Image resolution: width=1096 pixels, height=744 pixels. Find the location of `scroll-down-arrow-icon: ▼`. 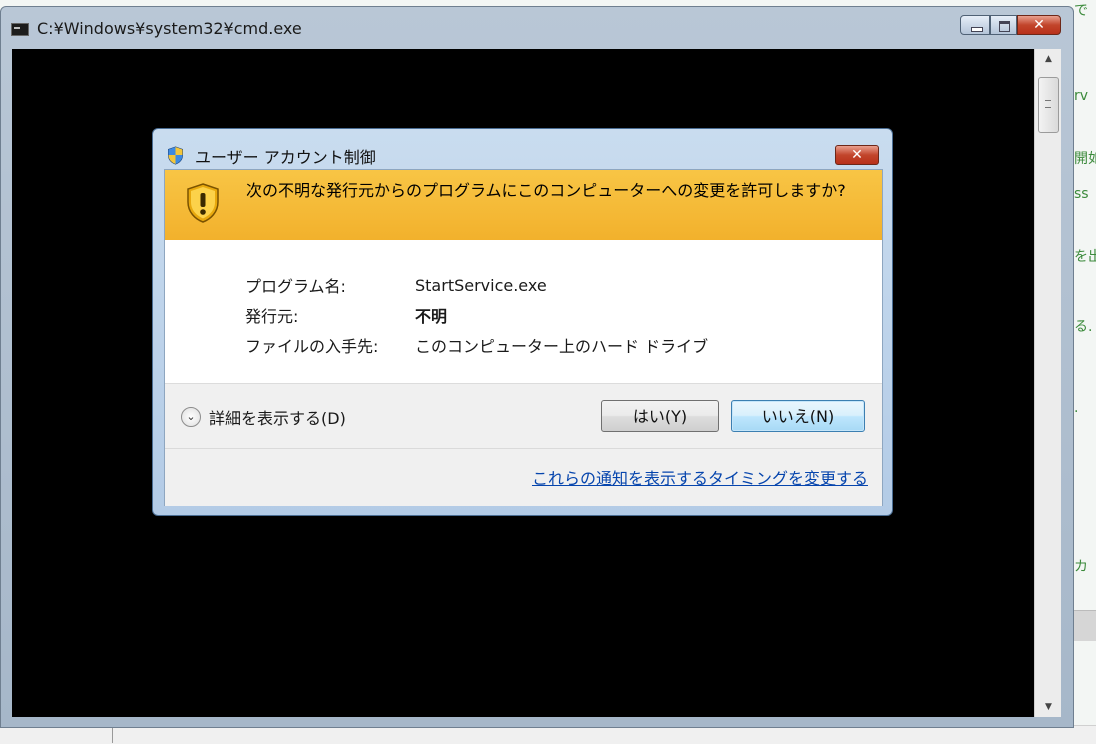

scroll-down-arrow-icon: ▼ is located at coordinates (1048, 707).